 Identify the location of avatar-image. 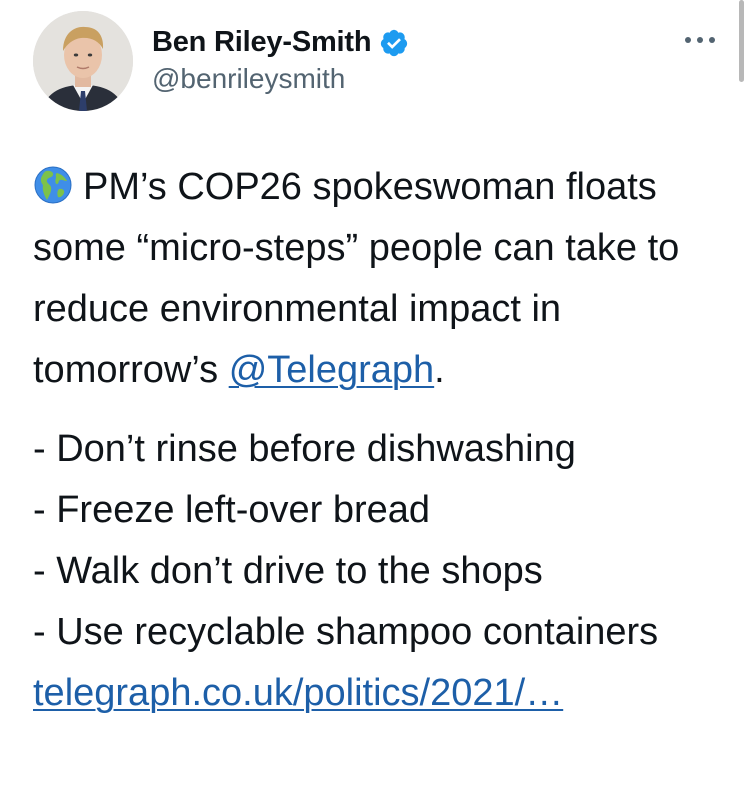
(83, 61).